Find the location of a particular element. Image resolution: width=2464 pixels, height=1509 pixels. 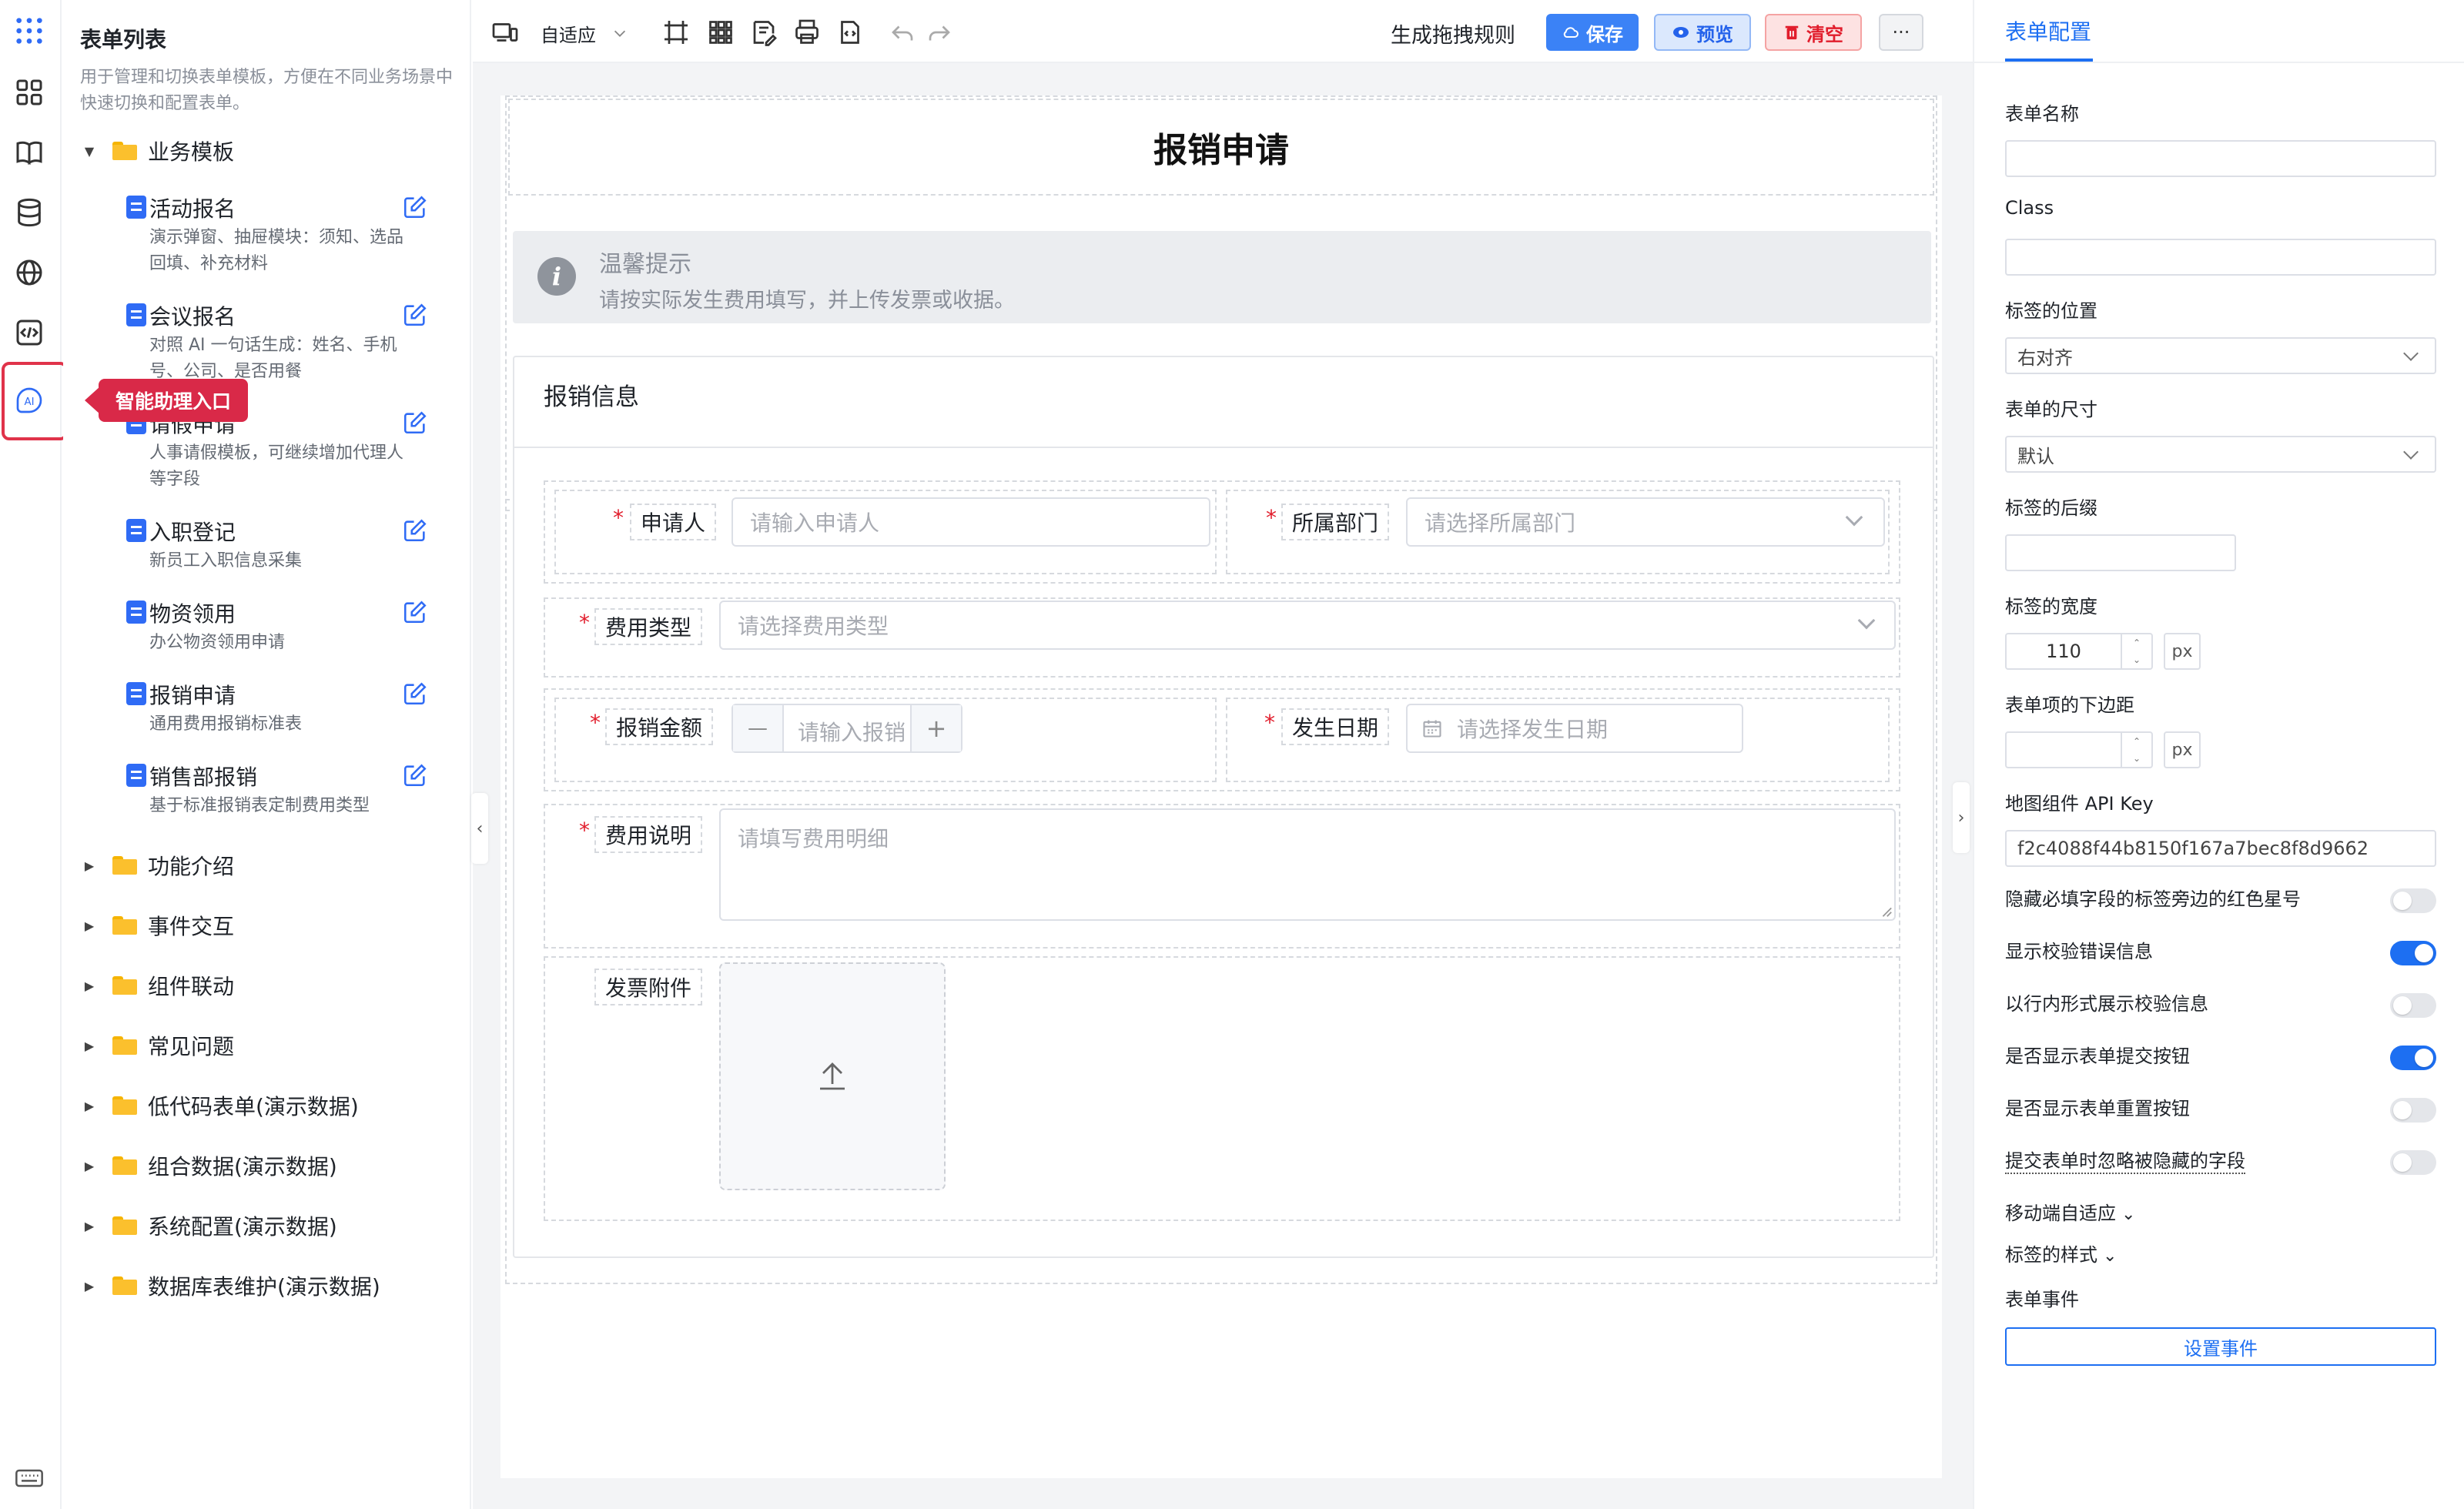

folder-item: ▶ 组件联动 is located at coordinates (157, 985).